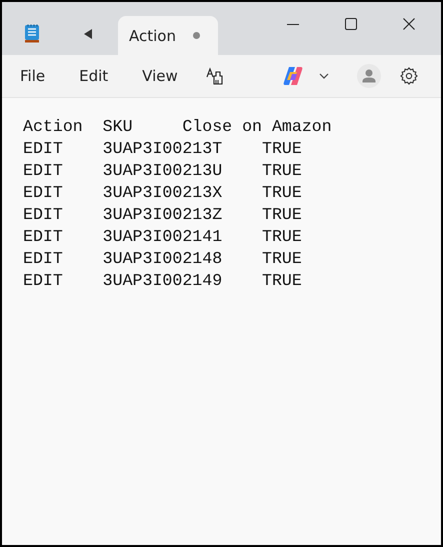  Describe the element at coordinates (33, 76) in the screenshot. I see `menu-item: File` at that location.